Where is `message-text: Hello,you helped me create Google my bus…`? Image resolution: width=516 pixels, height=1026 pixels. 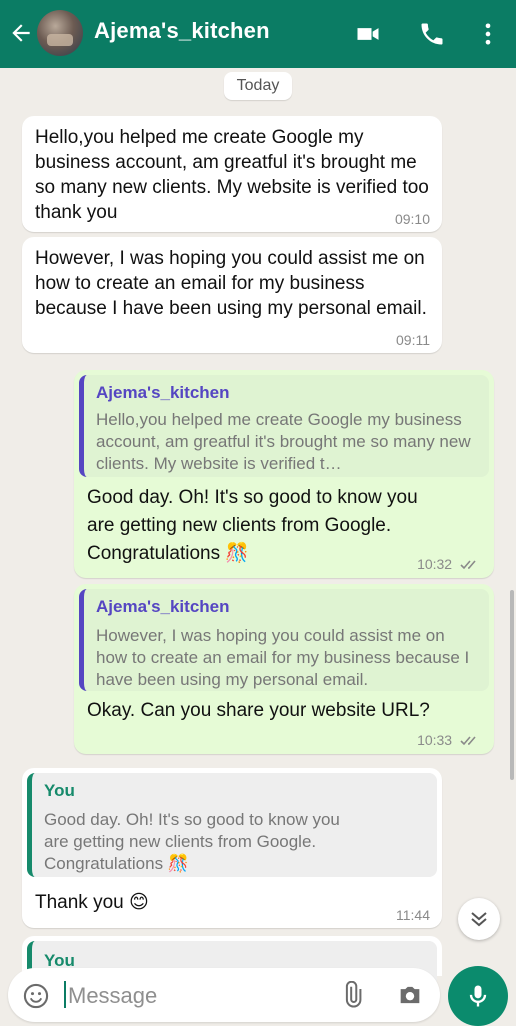
message-text: Hello,you helped me create Google my bus… is located at coordinates (232, 175).